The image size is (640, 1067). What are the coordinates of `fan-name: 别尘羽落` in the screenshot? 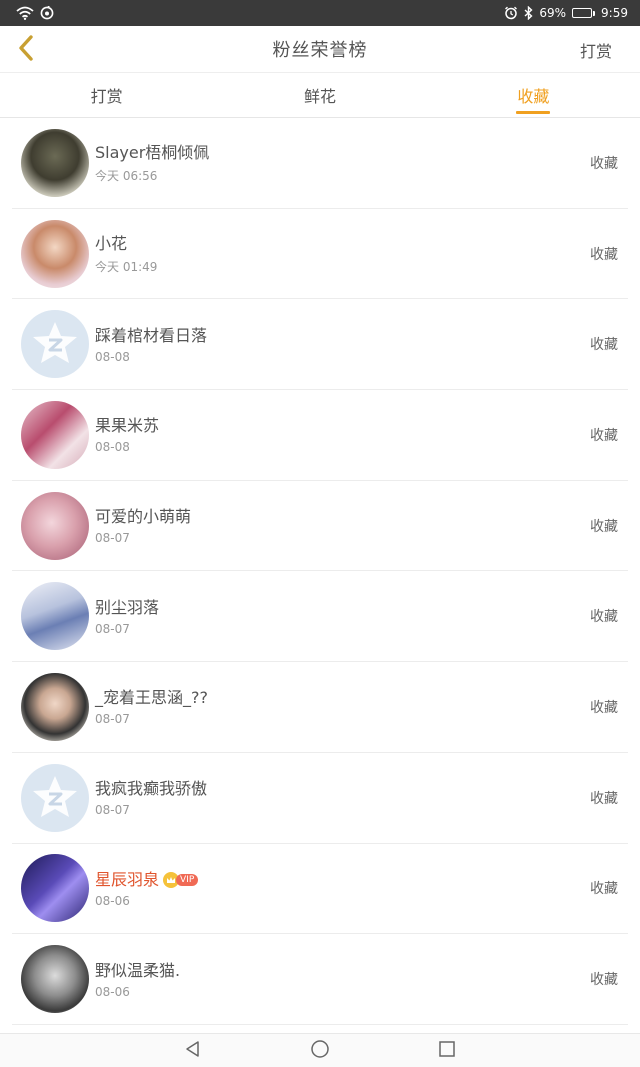 It's located at (127, 607).